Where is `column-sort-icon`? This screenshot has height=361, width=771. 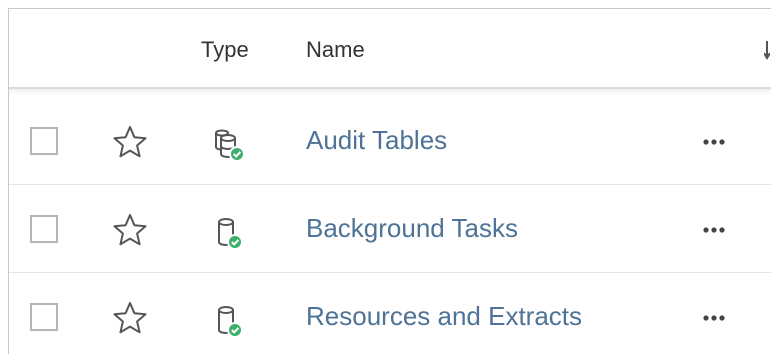 column-sort-icon is located at coordinates (767, 51).